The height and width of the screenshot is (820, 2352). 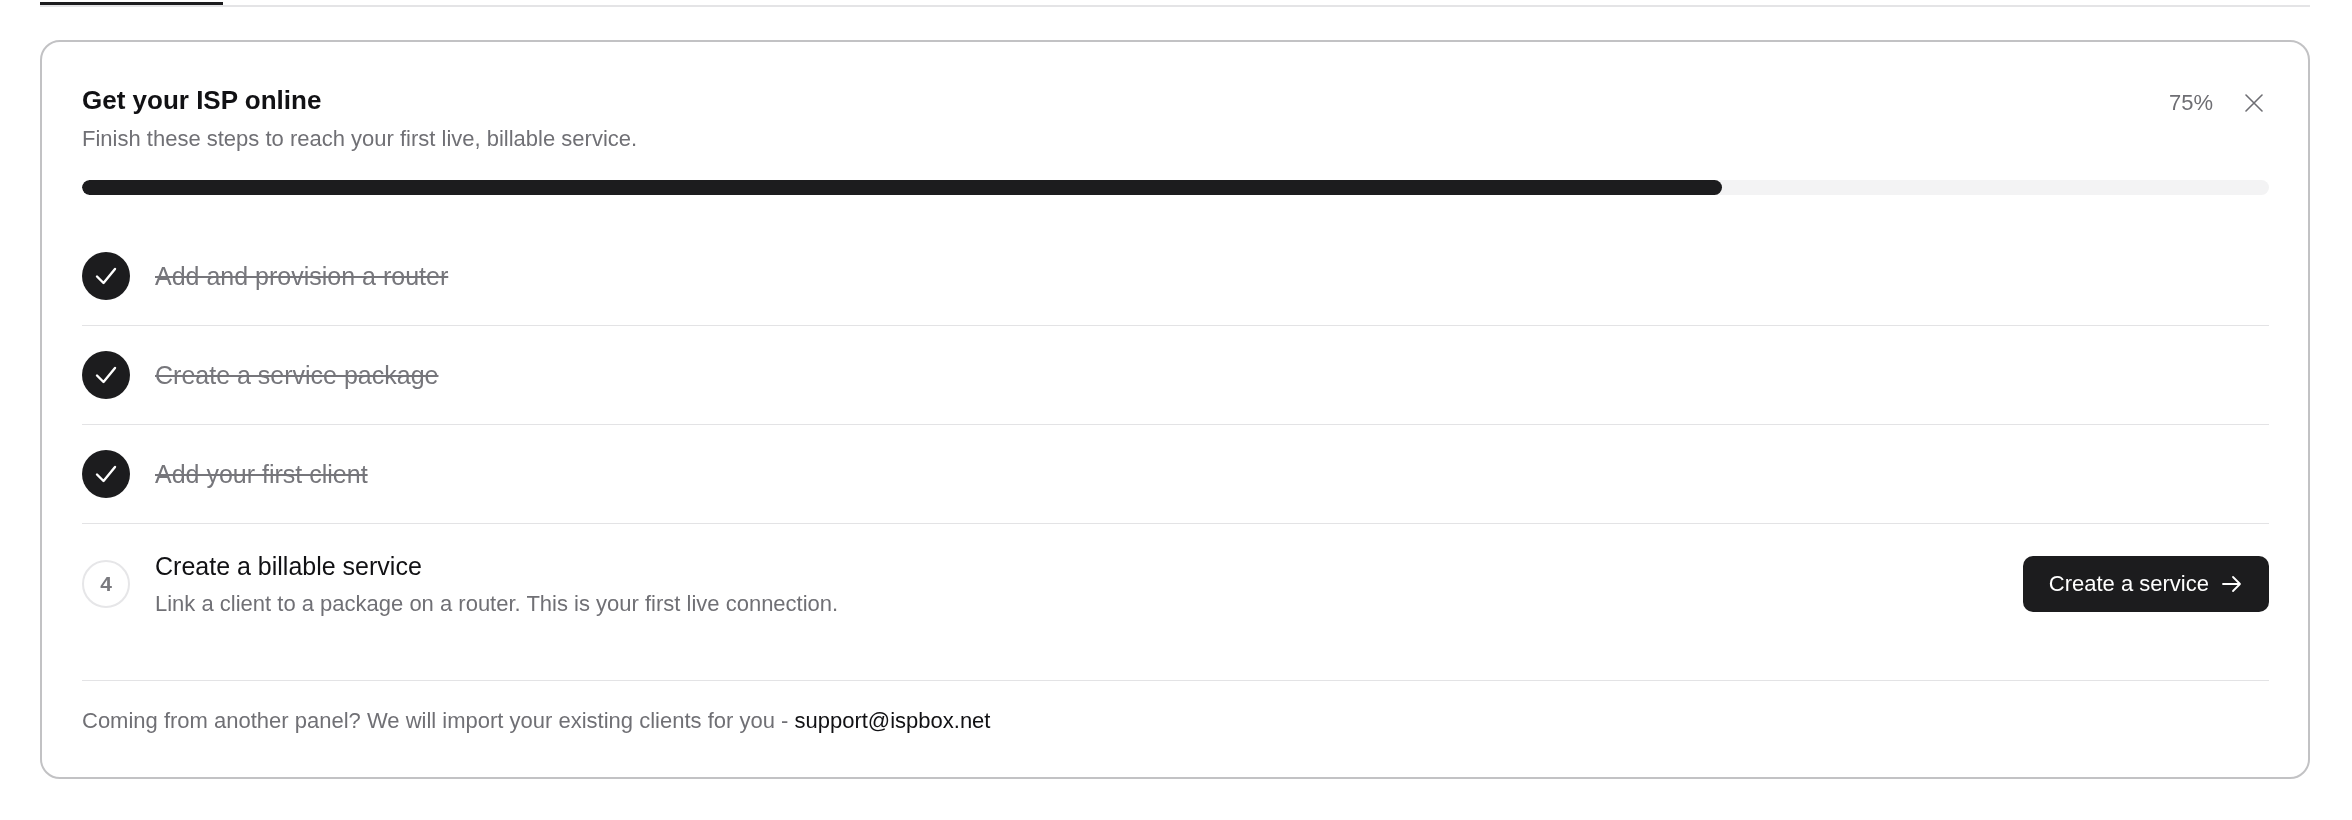 What do you see at coordinates (262, 474) in the screenshot?
I see `step-title: Add your first client` at bounding box center [262, 474].